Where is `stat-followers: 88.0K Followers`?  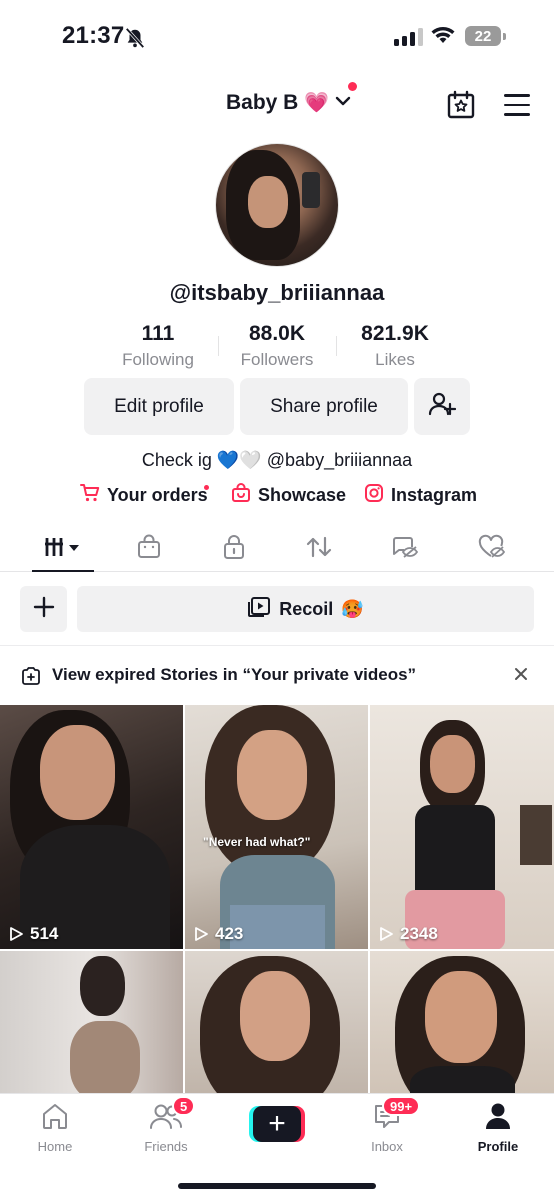 stat-followers: 88.0K Followers is located at coordinates (277, 346).